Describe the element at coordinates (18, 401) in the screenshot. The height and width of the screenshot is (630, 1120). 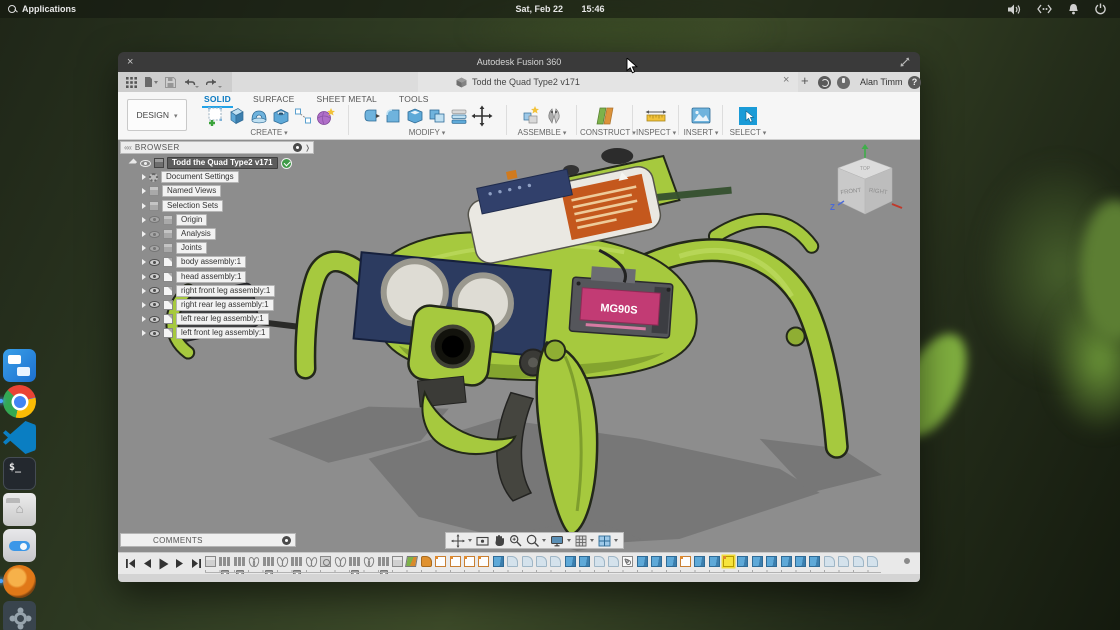
I see `dock-chrome-icon` at that location.